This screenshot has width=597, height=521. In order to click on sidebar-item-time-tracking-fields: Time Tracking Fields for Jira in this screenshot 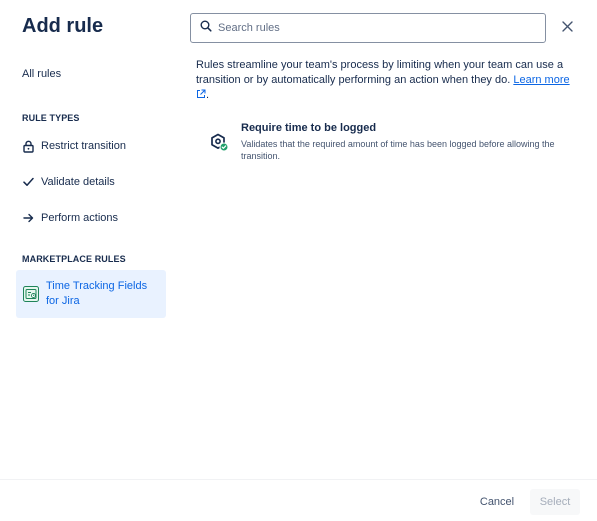, I will do `click(91, 294)`.